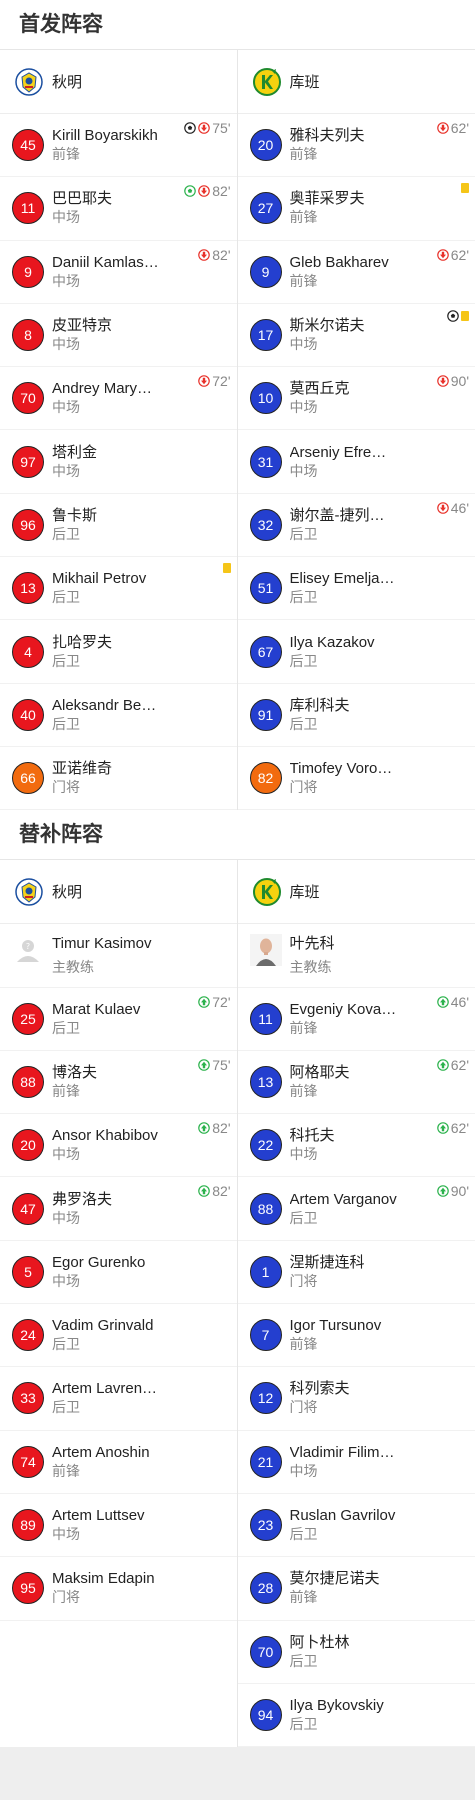  What do you see at coordinates (465, 315) in the screenshot?
I see `yellow-card-icon` at bounding box center [465, 315].